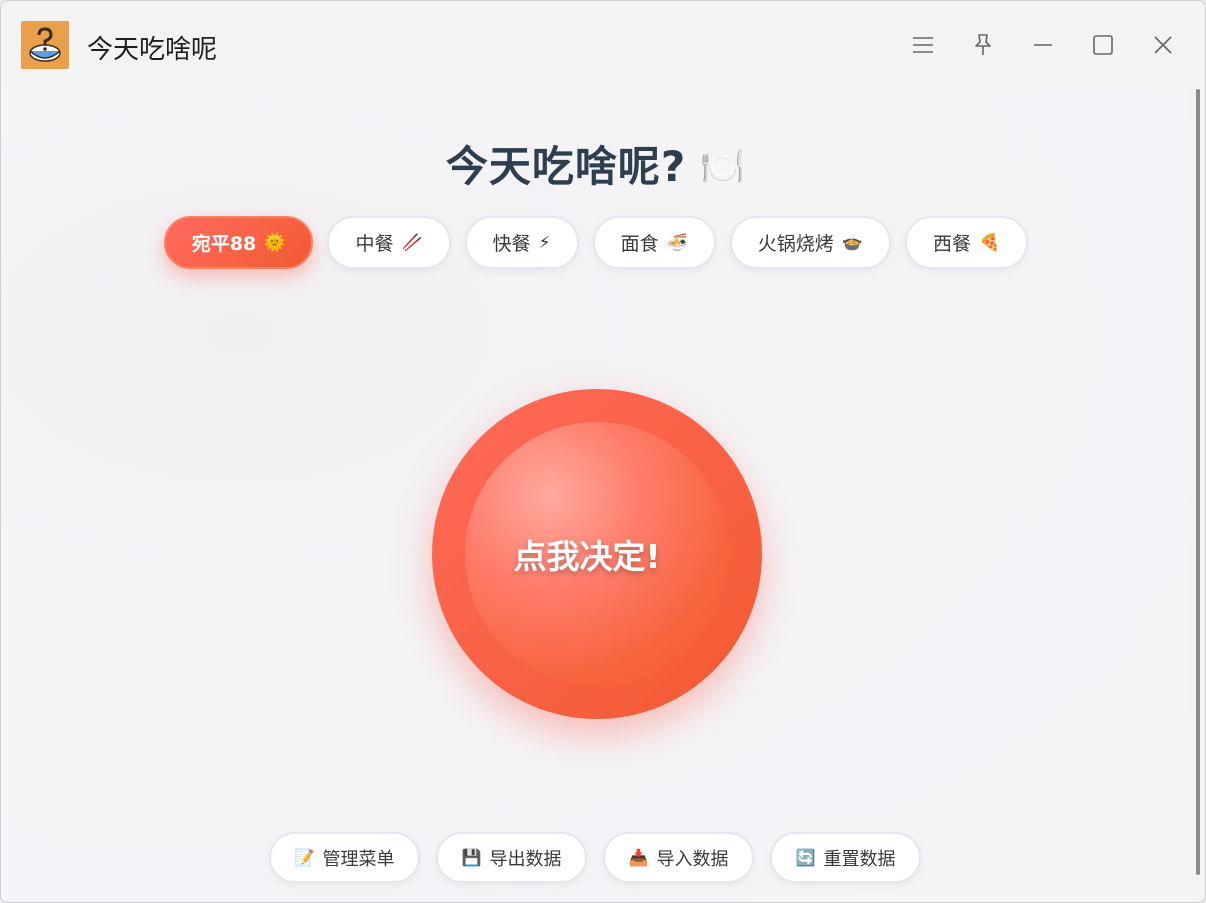 The height and width of the screenshot is (903, 1206). I want to click on memo-icon: 📝, so click(304, 857).